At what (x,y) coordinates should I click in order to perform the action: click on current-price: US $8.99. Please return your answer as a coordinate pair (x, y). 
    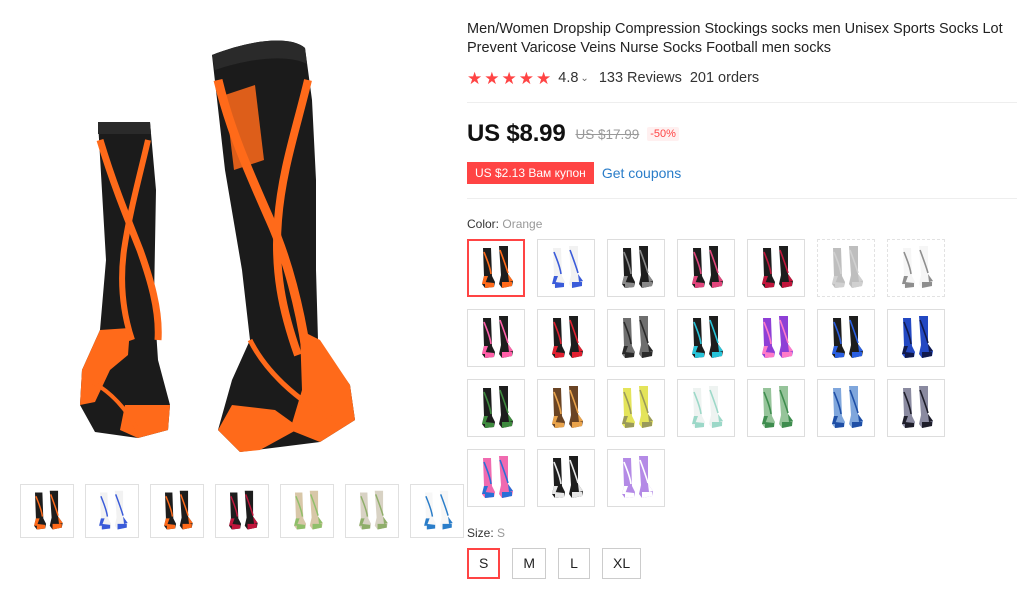
    Looking at the image, I should click on (516, 133).